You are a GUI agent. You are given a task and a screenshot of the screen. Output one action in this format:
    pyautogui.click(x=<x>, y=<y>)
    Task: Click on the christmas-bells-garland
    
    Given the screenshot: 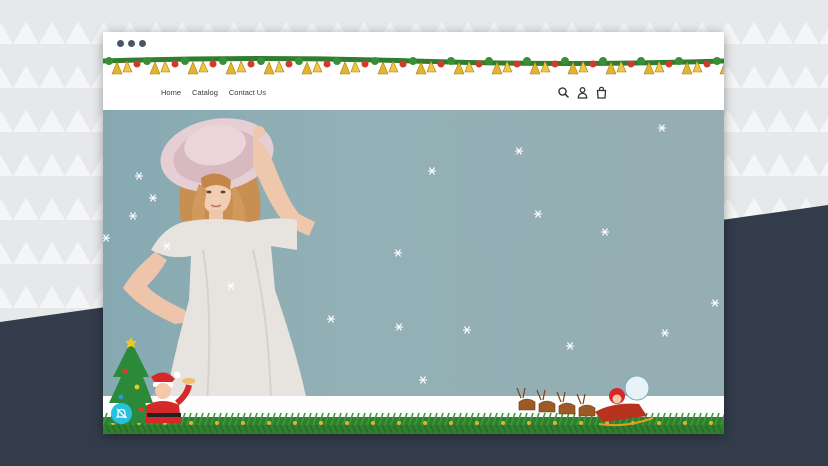 What is the action you would take?
    pyautogui.click(x=413, y=65)
    